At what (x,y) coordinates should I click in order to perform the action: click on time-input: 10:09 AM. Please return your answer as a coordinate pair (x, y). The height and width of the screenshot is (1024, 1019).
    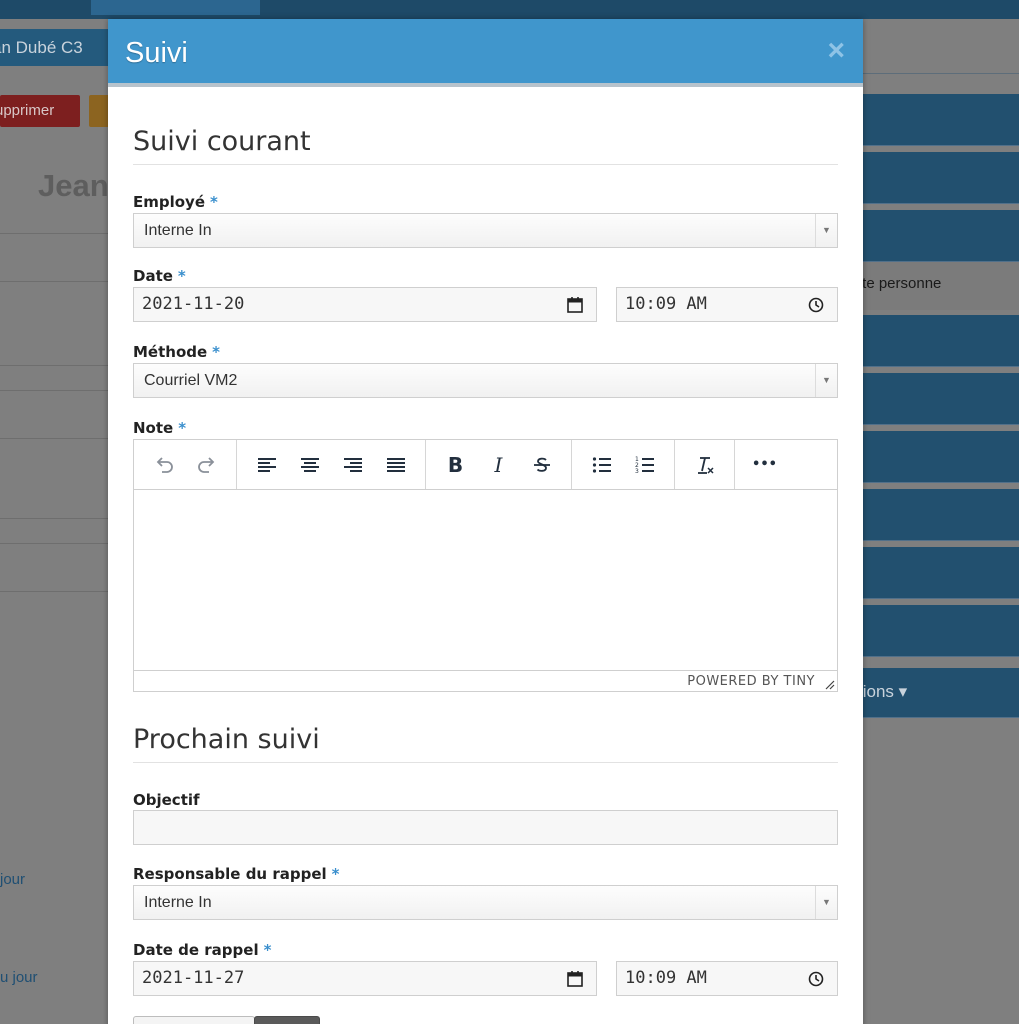
    Looking at the image, I should click on (727, 304).